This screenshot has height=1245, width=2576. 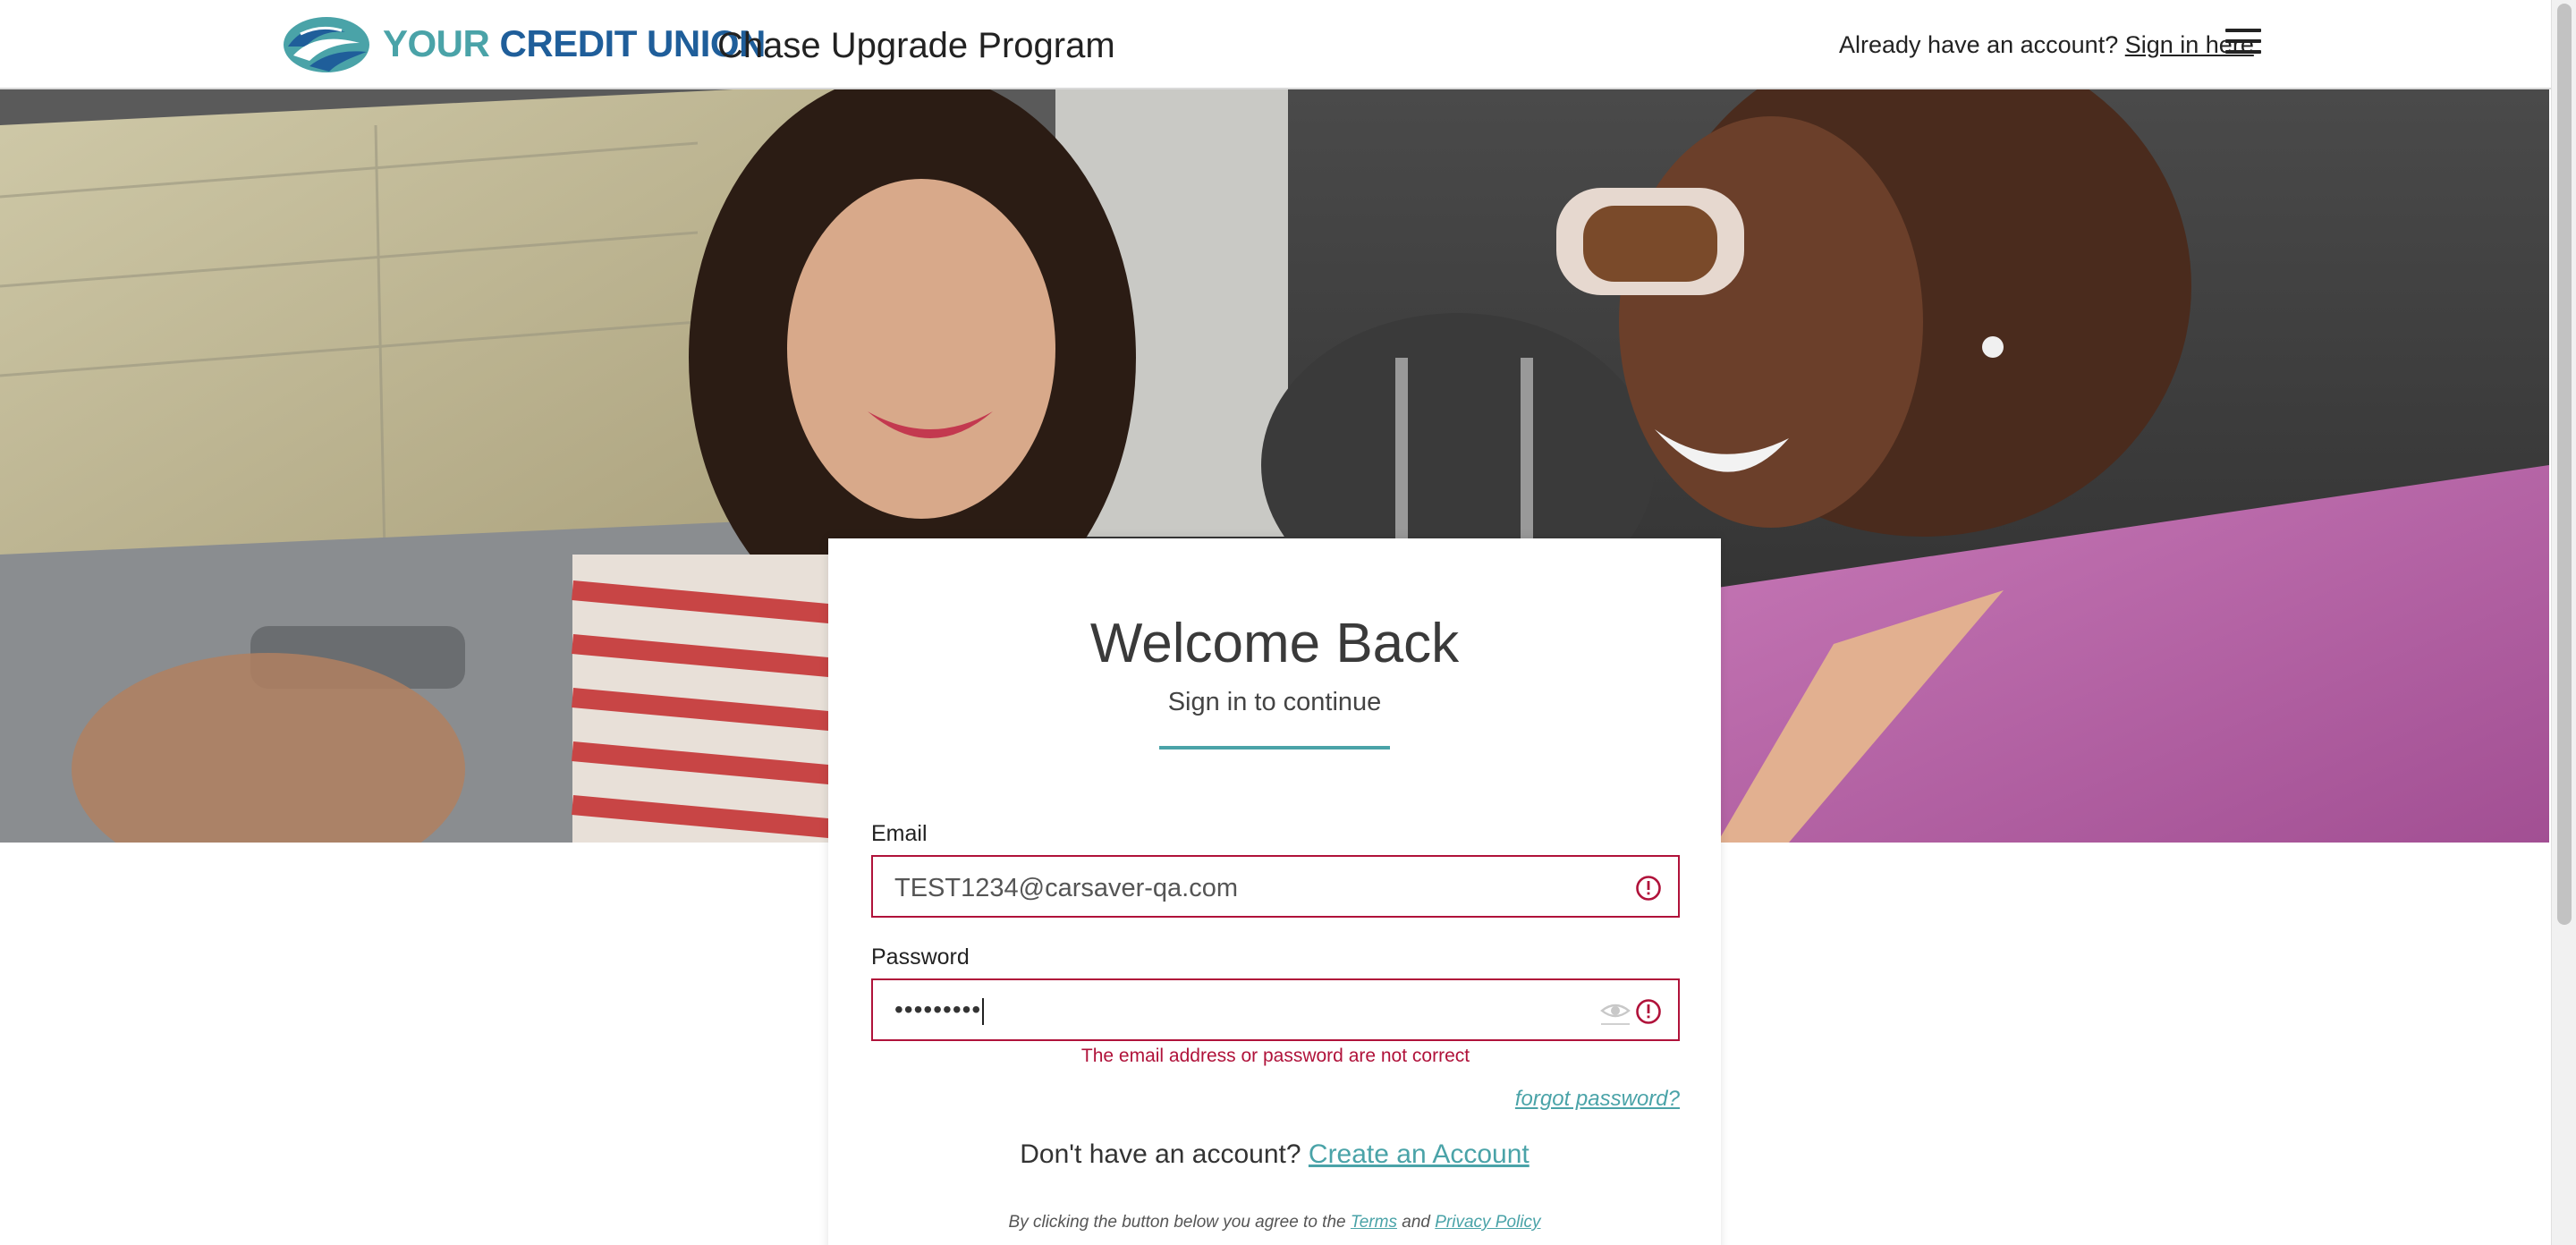 I want to click on create-account-prompt: Don't have an account? Create an Account, so click(x=1274, y=1155).